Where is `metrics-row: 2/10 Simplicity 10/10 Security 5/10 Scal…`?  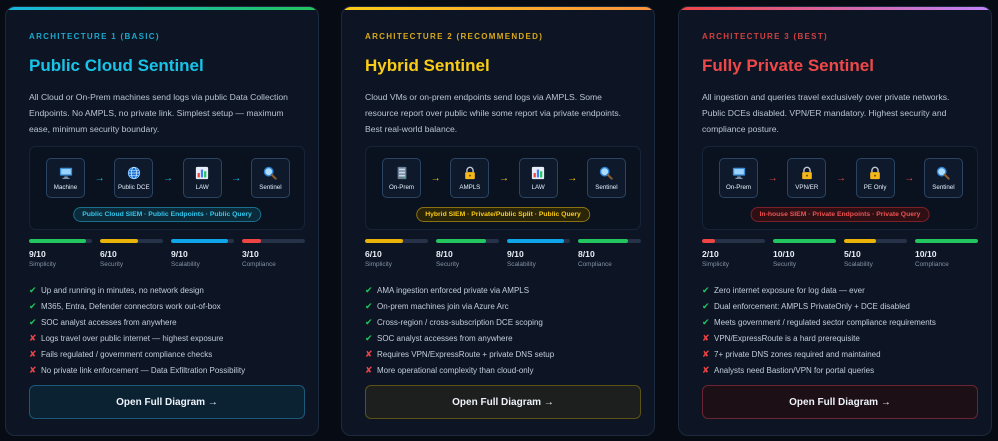
metrics-row: 2/10 Simplicity 10/10 Security 5/10 Scal… is located at coordinates (840, 253).